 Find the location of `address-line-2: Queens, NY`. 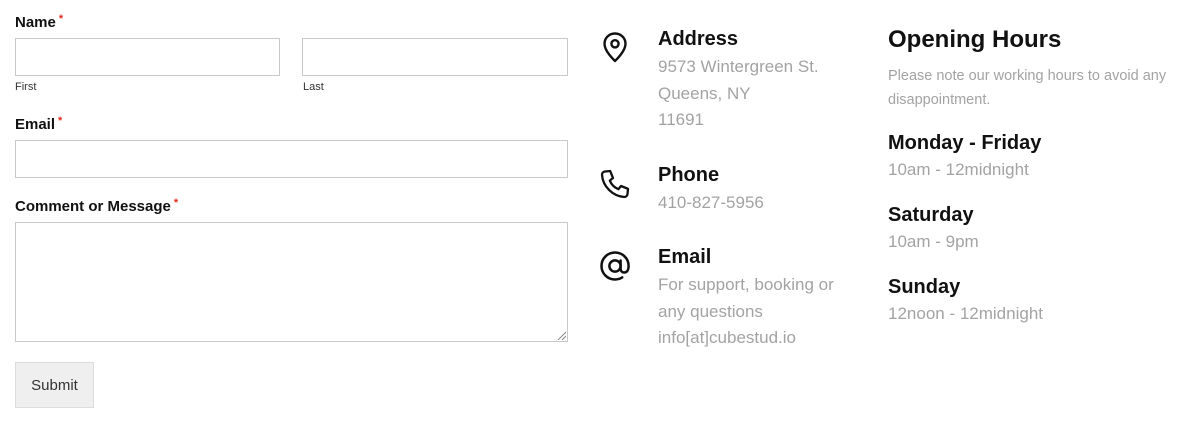

address-line-2: Queens, NY is located at coordinates (704, 93).